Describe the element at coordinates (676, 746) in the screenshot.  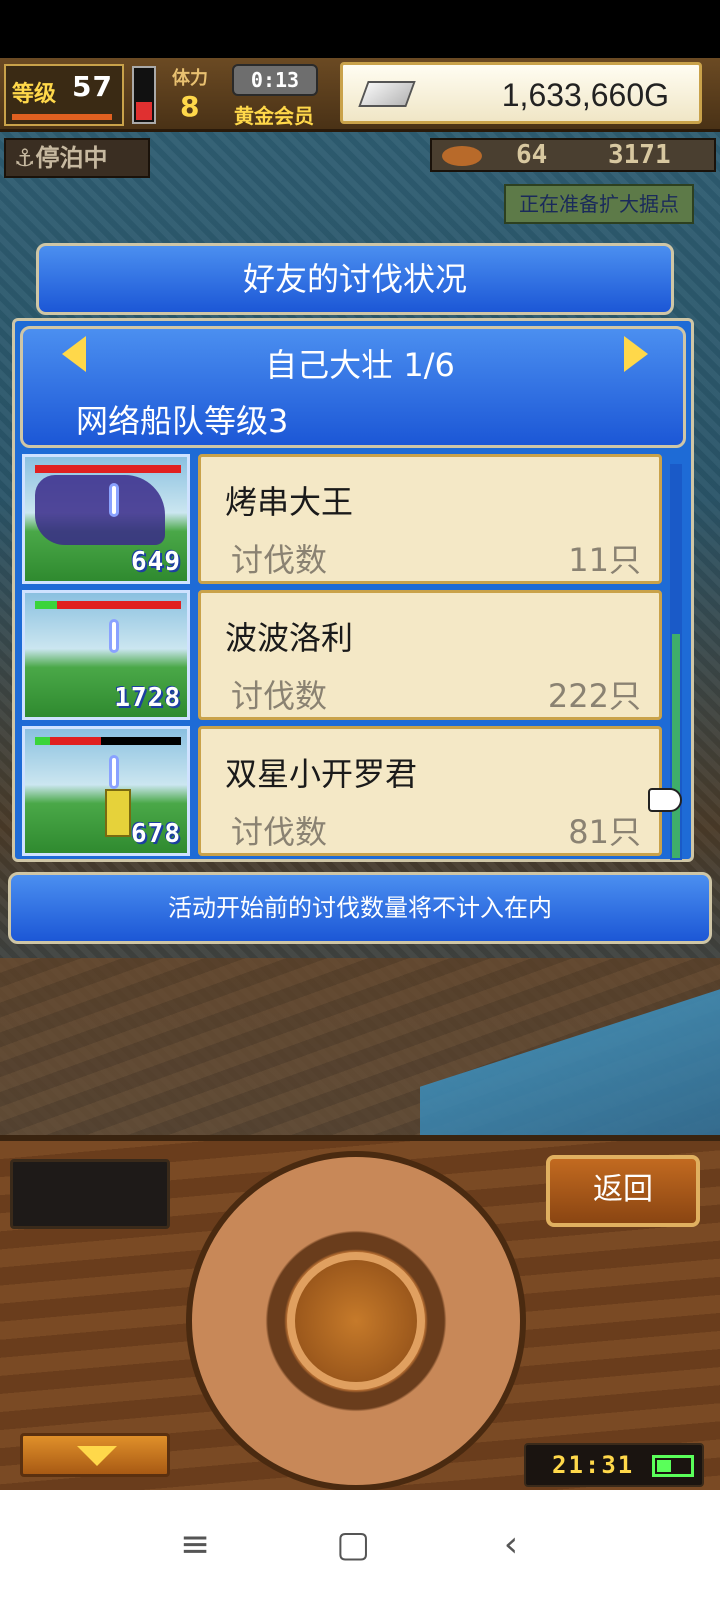
I see `scrollbar-thumb` at that location.